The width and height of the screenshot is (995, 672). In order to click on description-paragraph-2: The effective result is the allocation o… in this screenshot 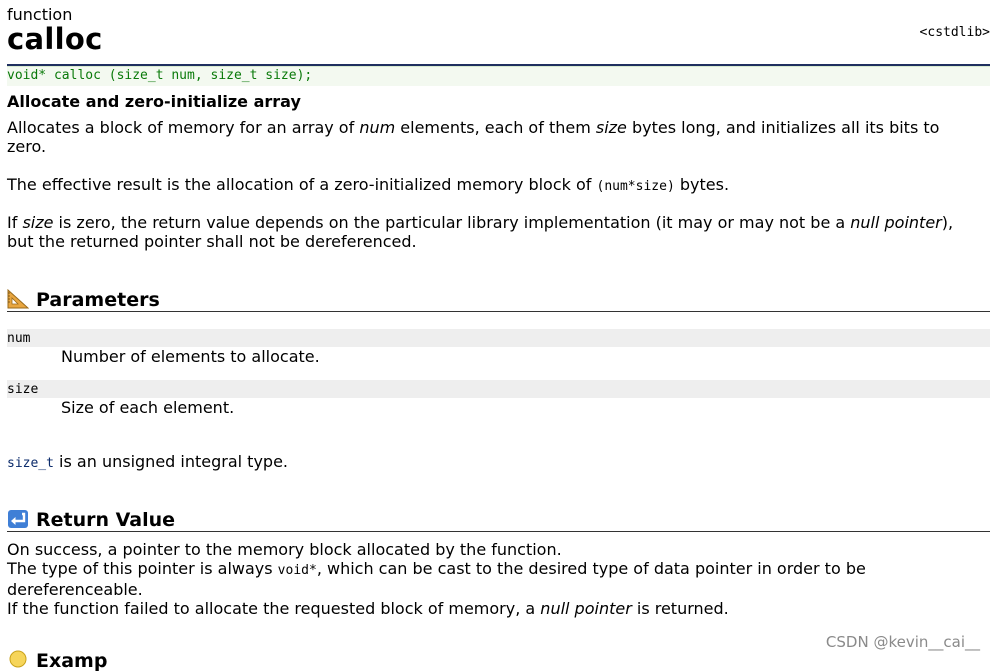, I will do `click(494, 185)`.